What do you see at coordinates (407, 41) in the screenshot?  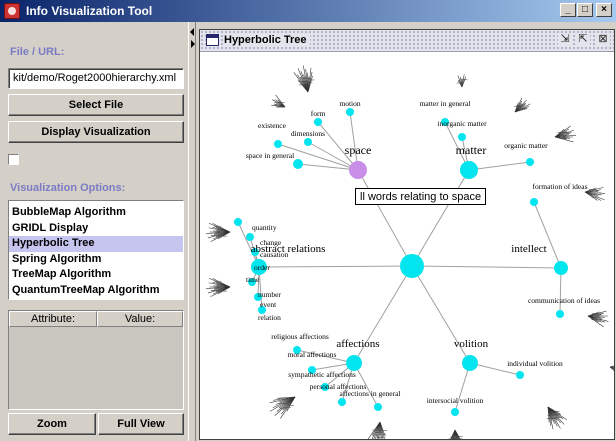 I see `frame-titlebar: Hyperbolic Tree ⇲ ⇱ ⊠` at bounding box center [407, 41].